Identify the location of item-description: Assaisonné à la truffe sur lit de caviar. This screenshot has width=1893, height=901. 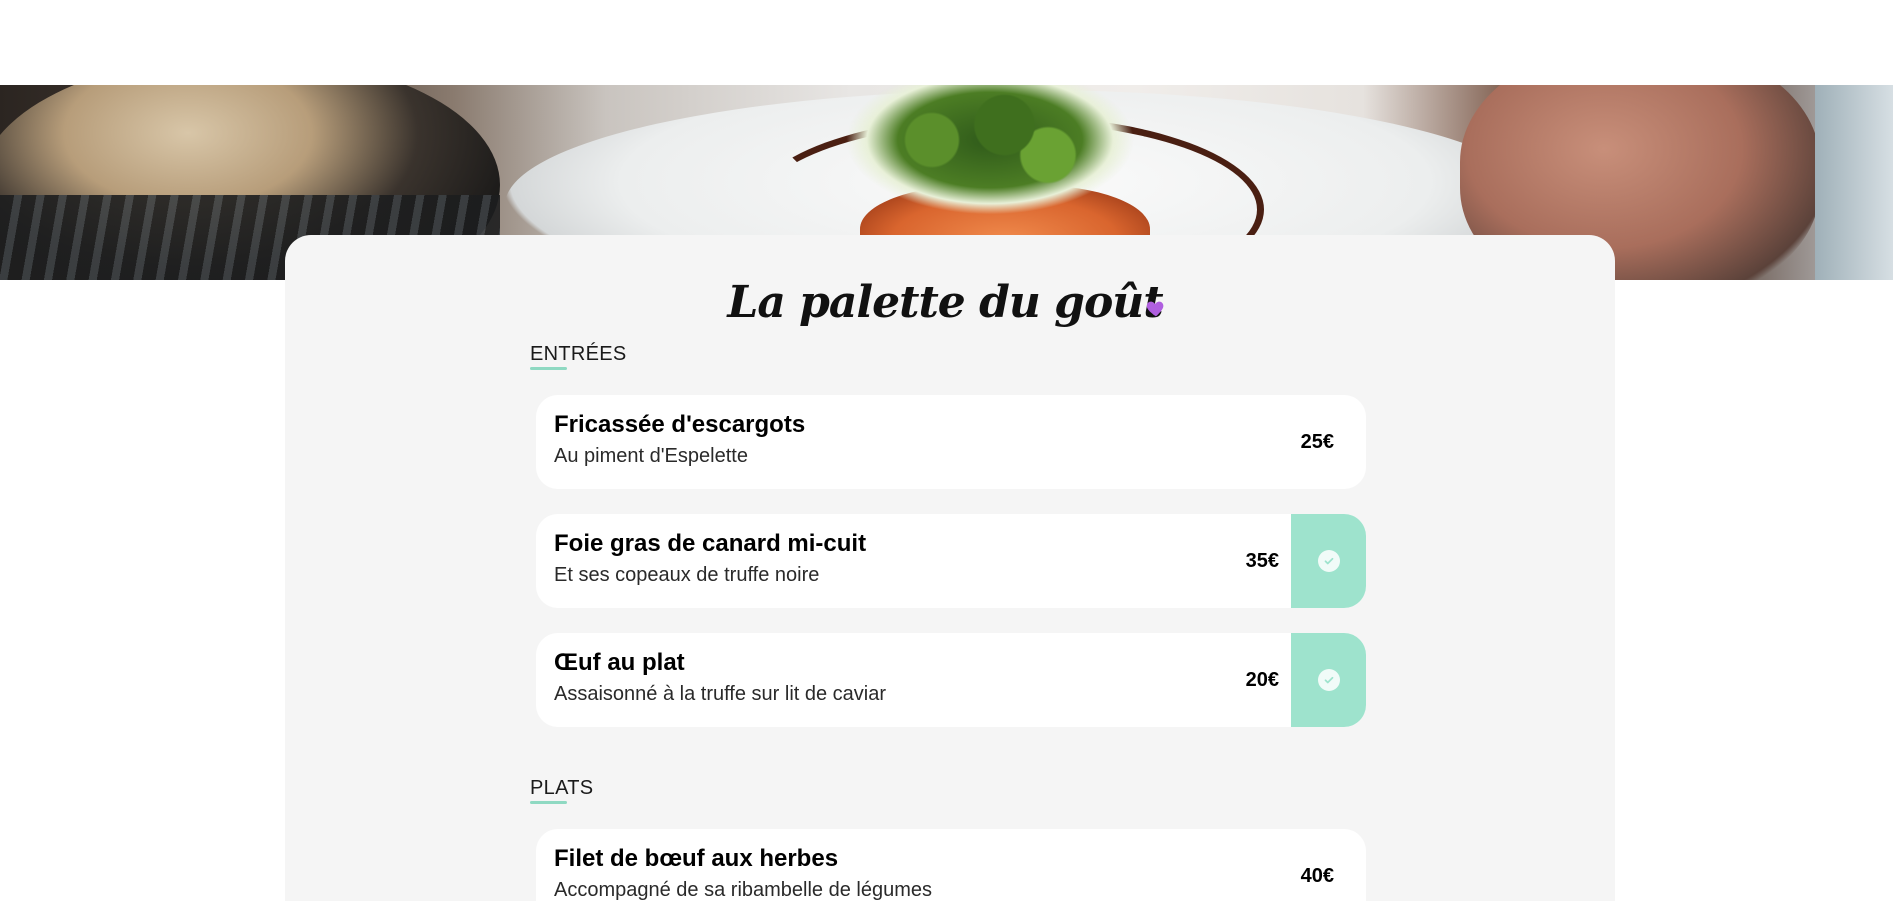
(720, 694).